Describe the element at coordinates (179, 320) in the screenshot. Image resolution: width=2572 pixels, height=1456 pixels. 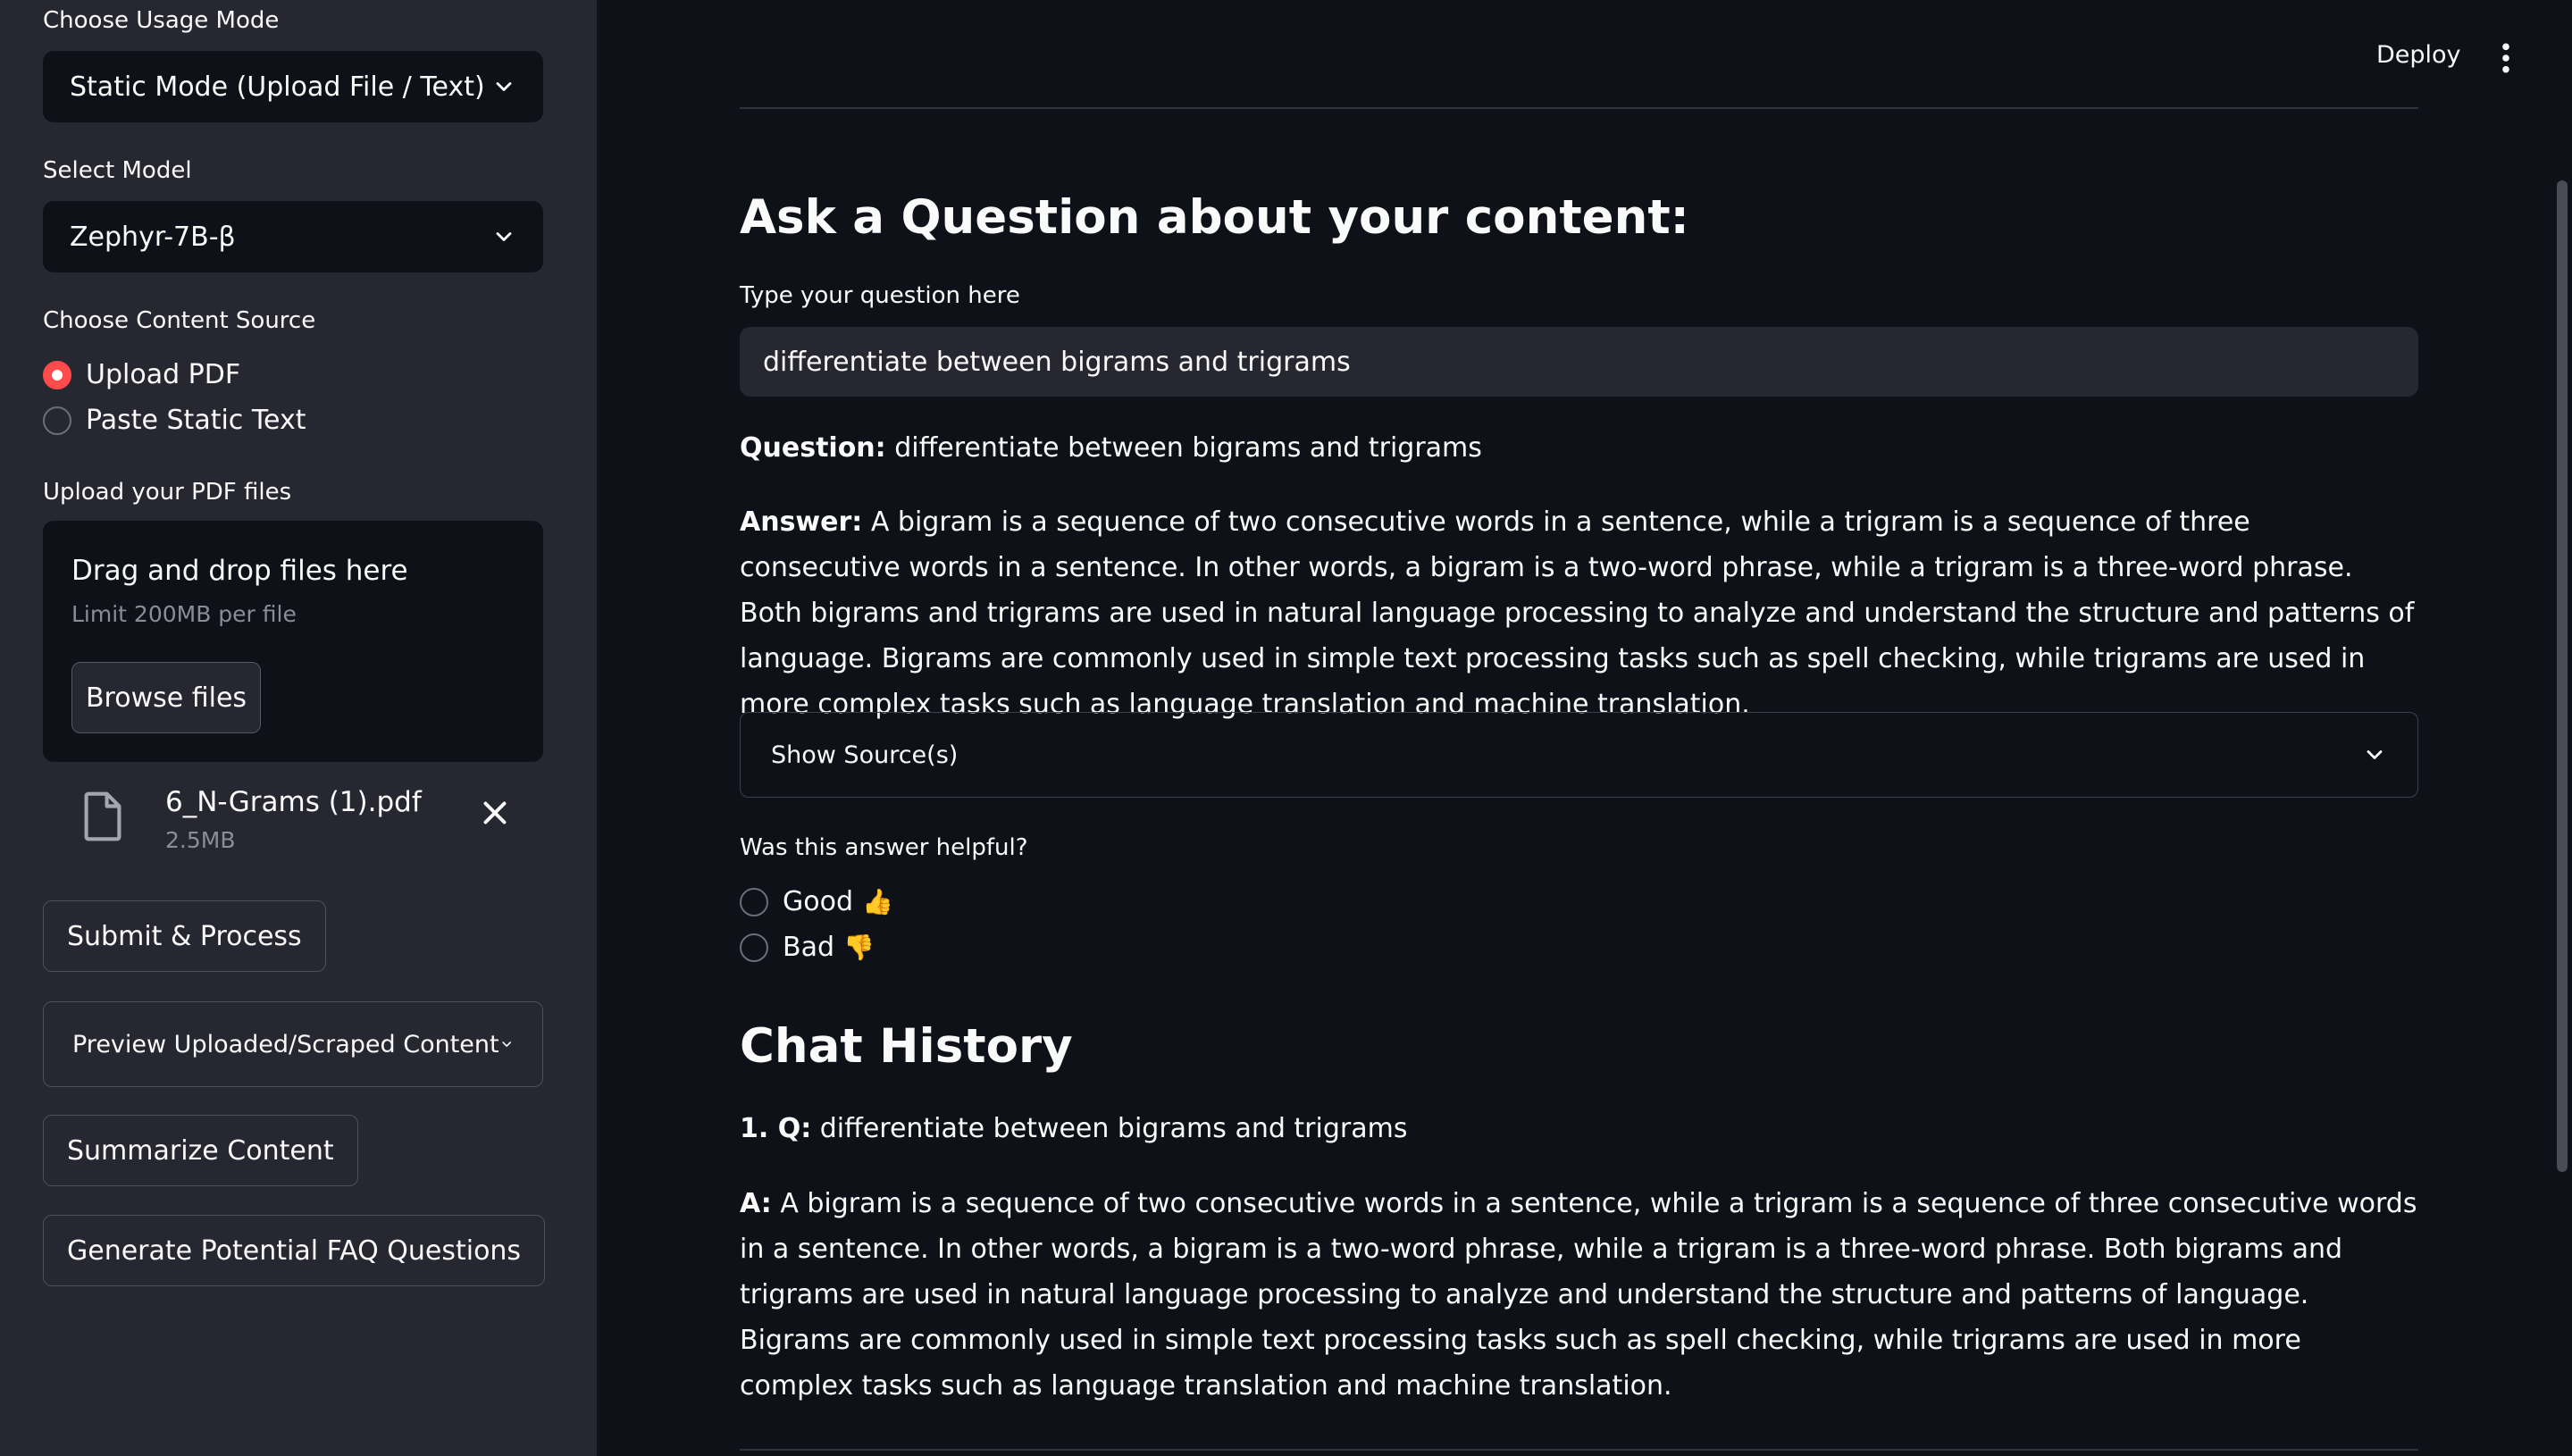
I see `content-source-label: Choose Content Source` at that location.